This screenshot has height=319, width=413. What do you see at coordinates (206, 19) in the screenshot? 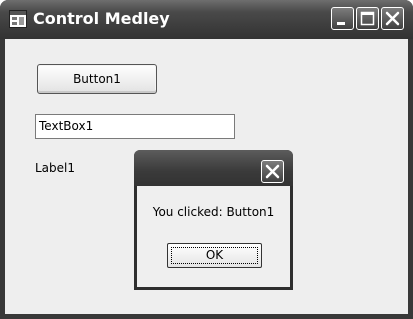
I see `title-bar: Control Medley` at bounding box center [206, 19].